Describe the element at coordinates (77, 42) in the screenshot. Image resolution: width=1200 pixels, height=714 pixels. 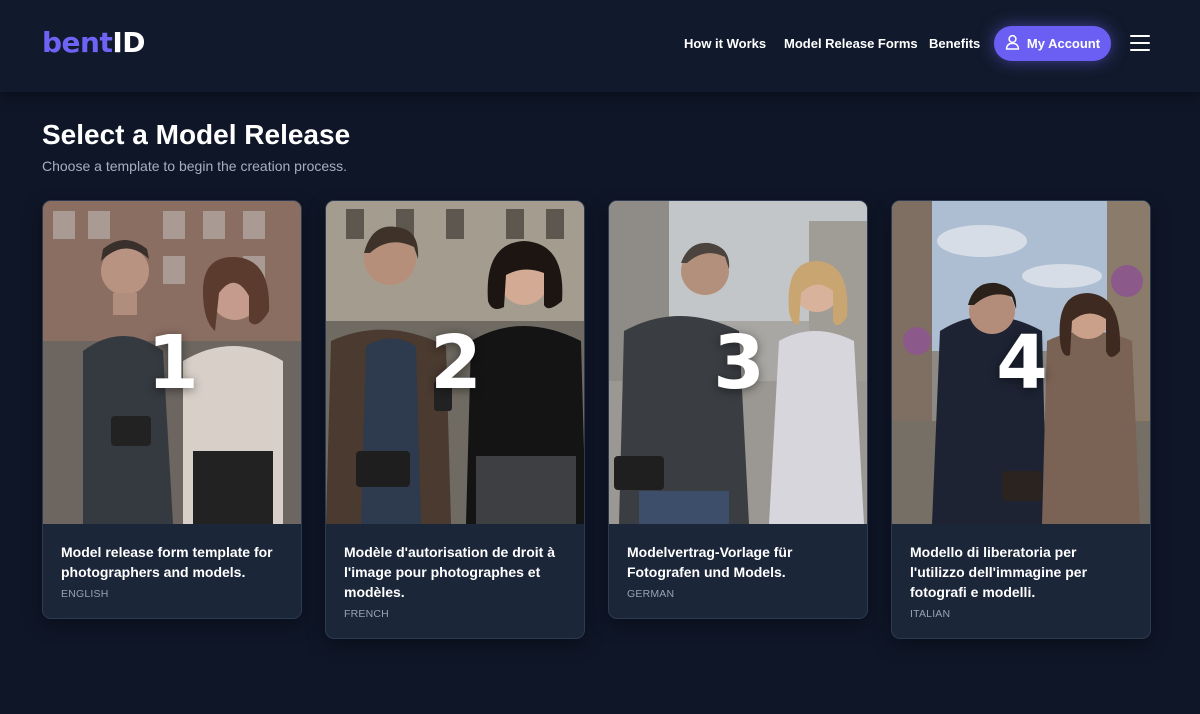
I see `logo-part-bent: bent` at that location.